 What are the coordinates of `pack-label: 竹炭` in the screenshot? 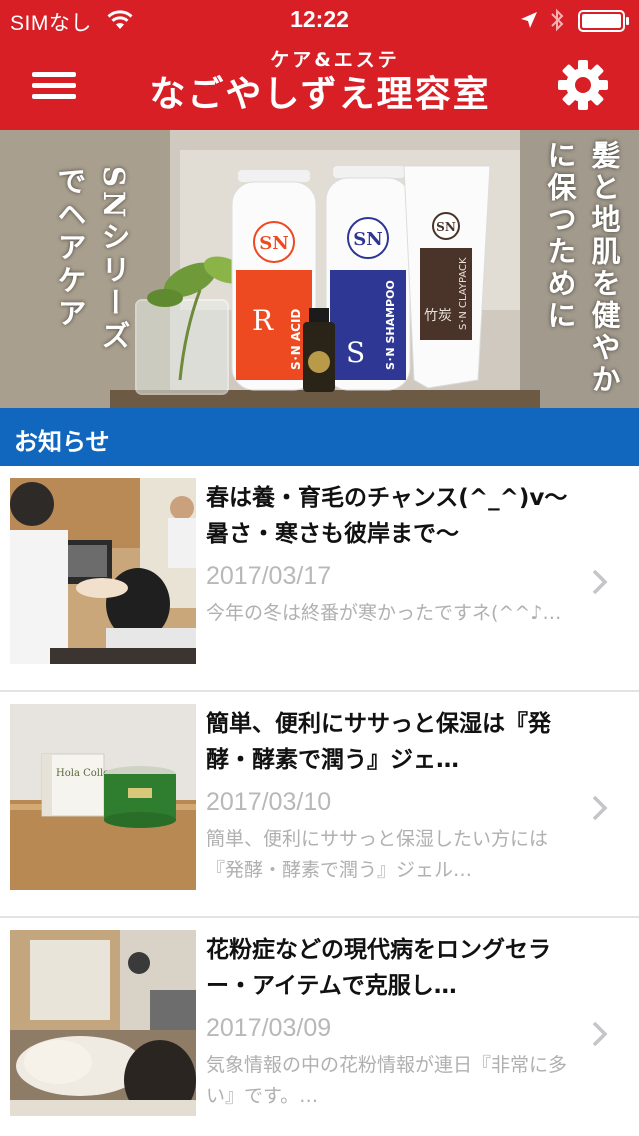 It's located at (438, 316).